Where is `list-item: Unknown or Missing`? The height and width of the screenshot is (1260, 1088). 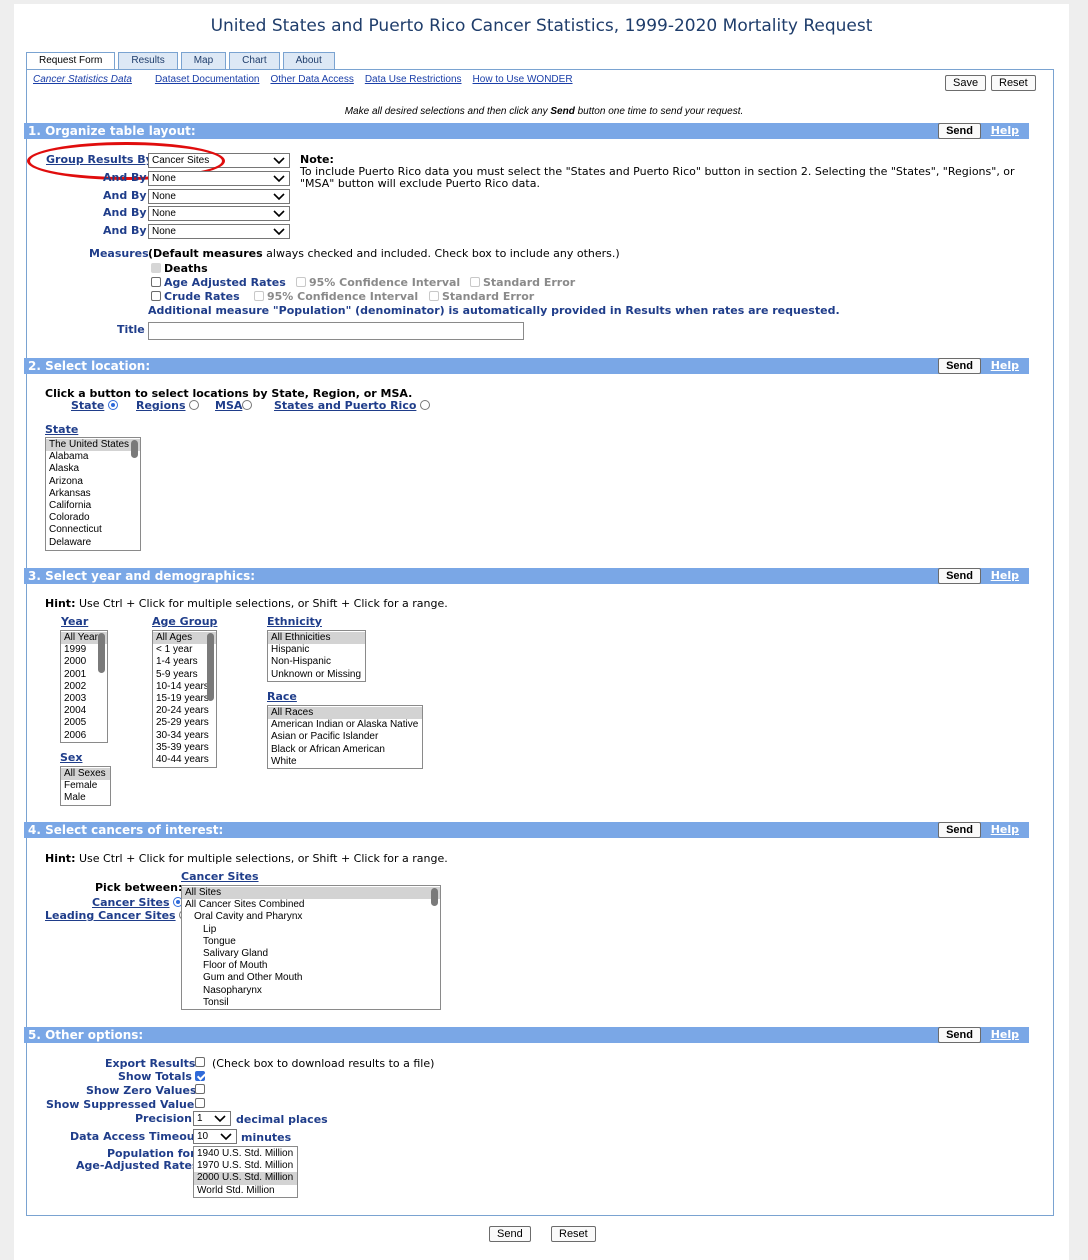 list-item: Unknown or Missing is located at coordinates (316, 675).